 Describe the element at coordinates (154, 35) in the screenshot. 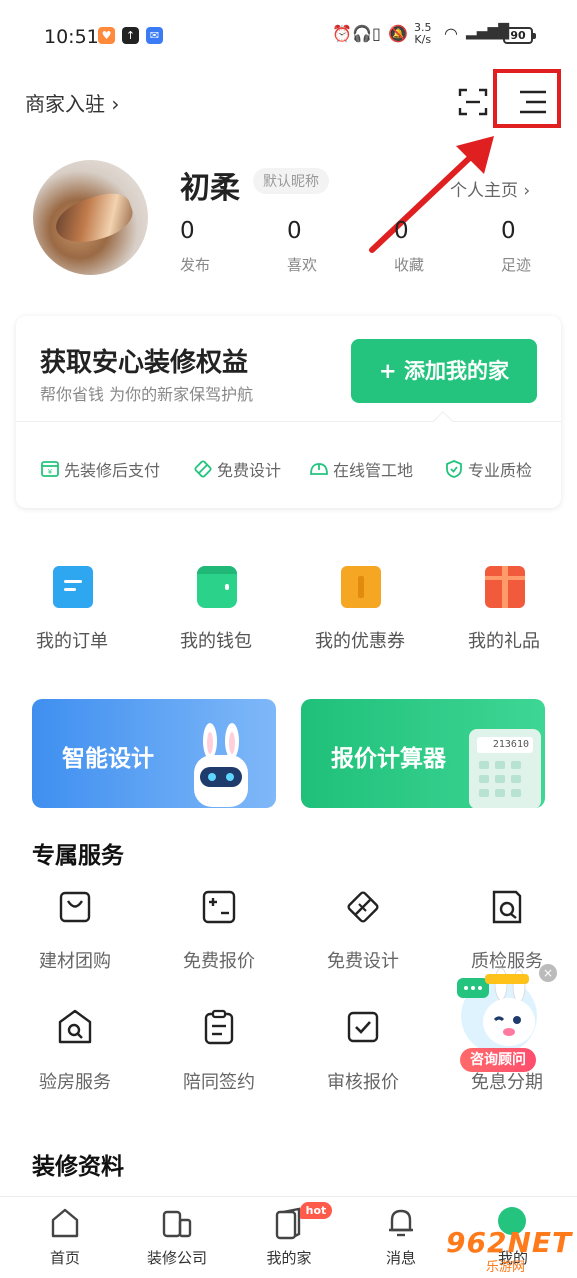

I see `mail-notification-icon: ✉` at that location.